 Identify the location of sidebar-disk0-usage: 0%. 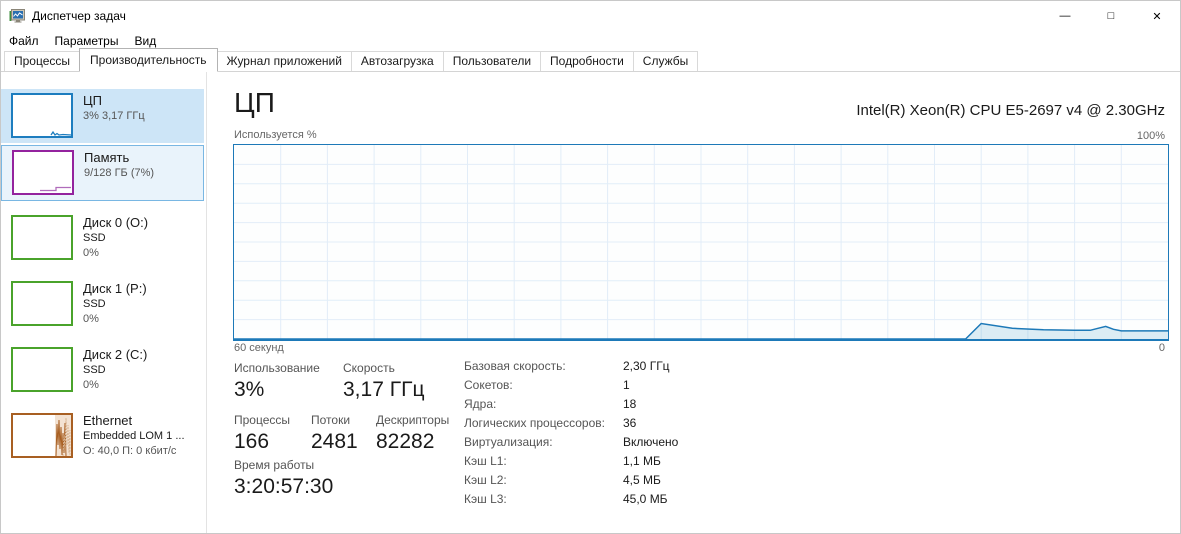
(91, 253).